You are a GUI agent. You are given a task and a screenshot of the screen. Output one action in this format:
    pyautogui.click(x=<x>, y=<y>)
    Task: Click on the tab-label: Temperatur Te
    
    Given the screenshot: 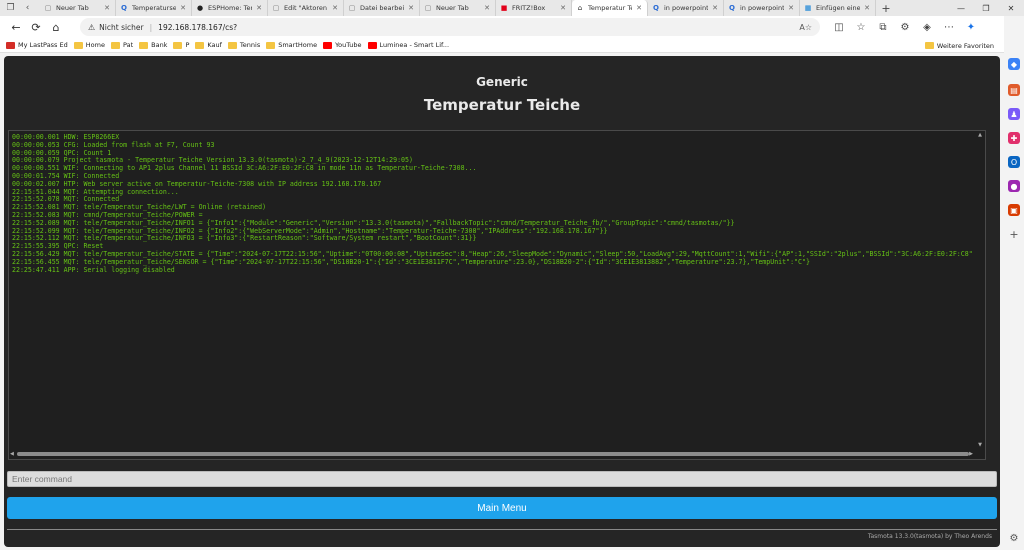 What is the action you would take?
    pyautogui.click(x=610, y=8)
    